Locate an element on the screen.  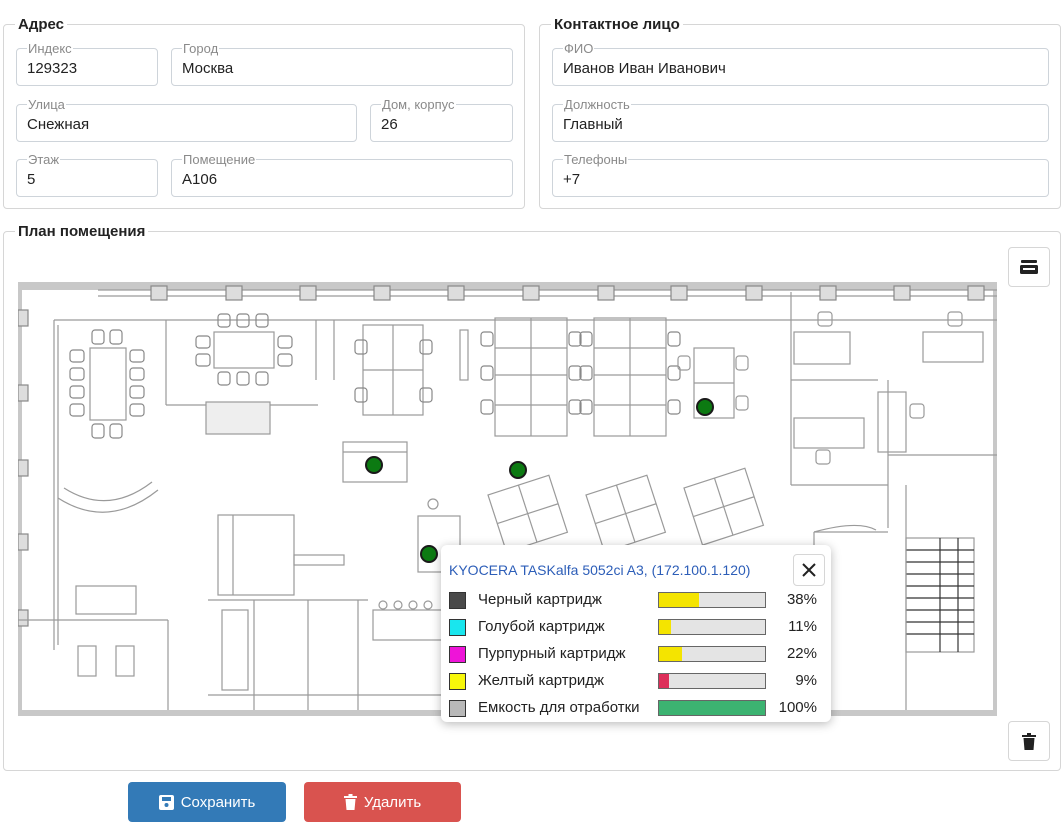
delete-button: Удалить is located at coordinates (382, 802).